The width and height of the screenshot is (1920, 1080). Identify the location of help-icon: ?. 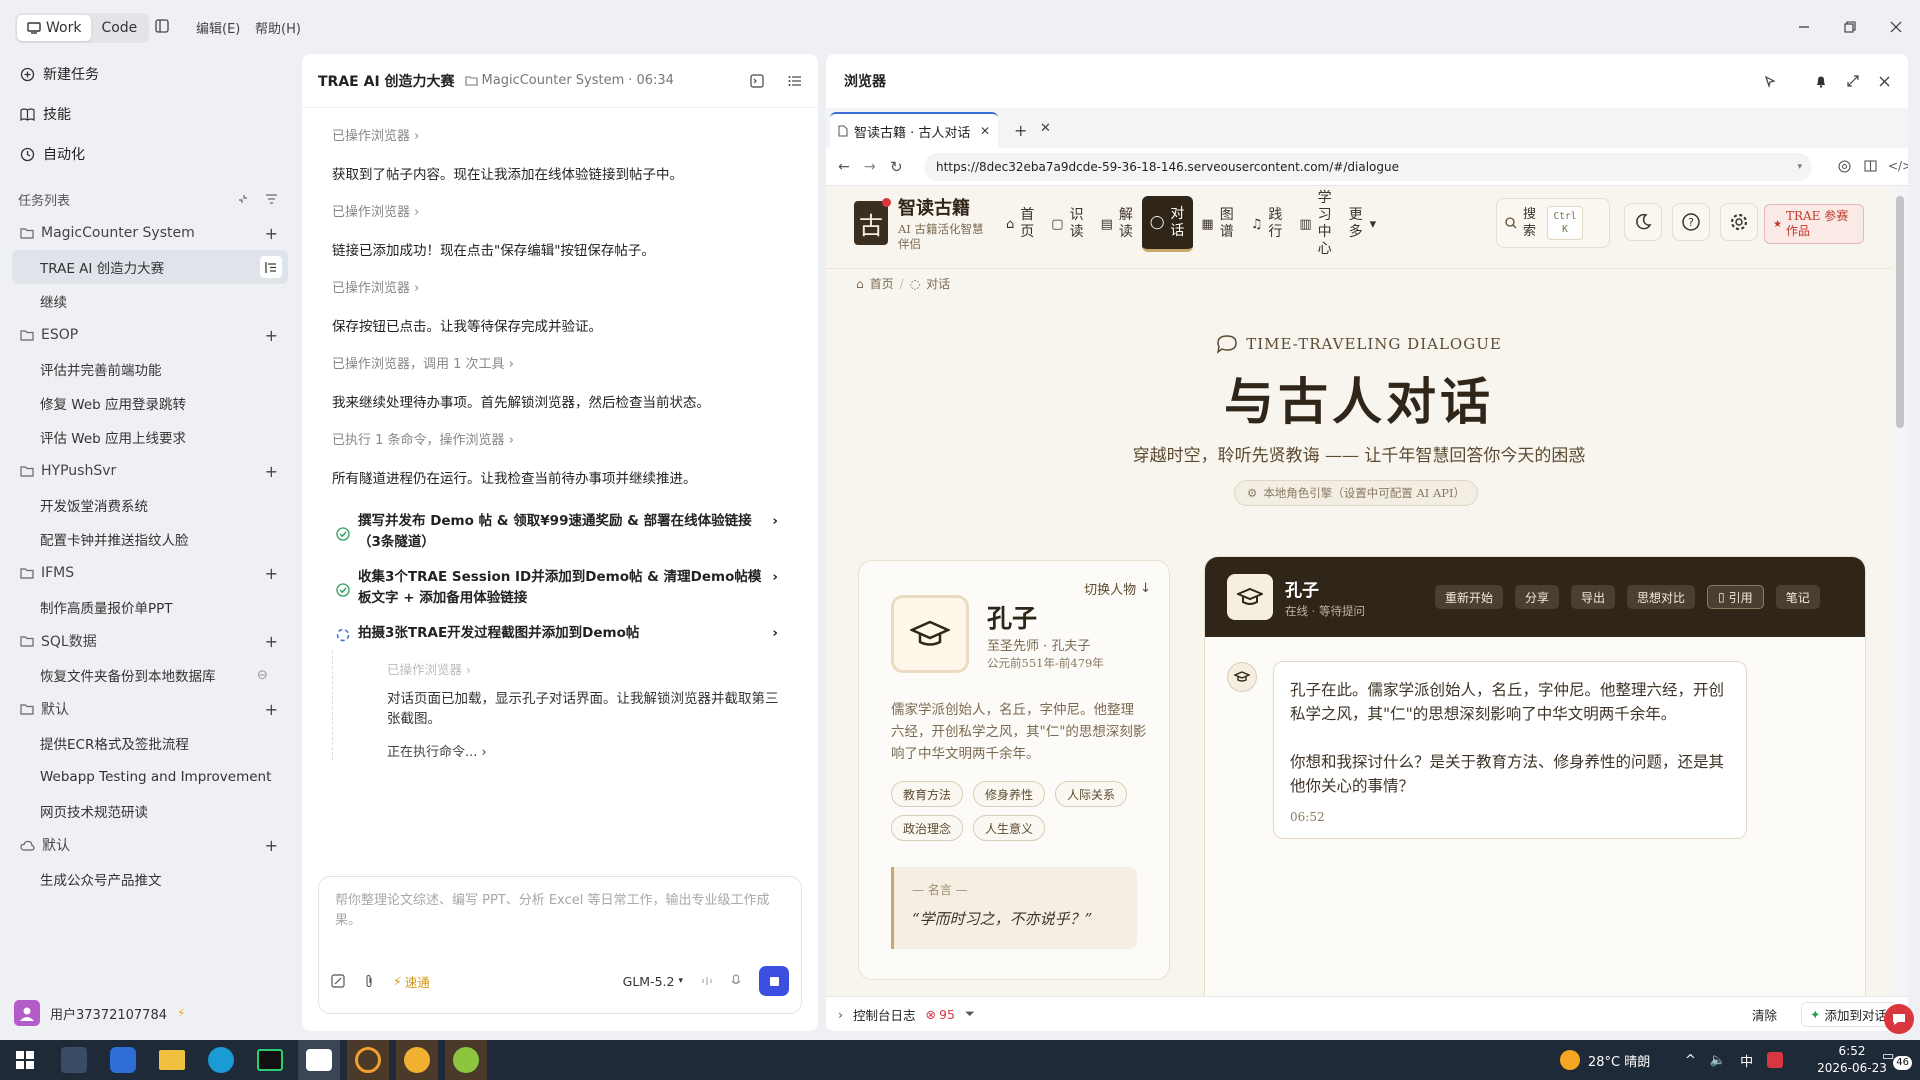
(1691, 222).